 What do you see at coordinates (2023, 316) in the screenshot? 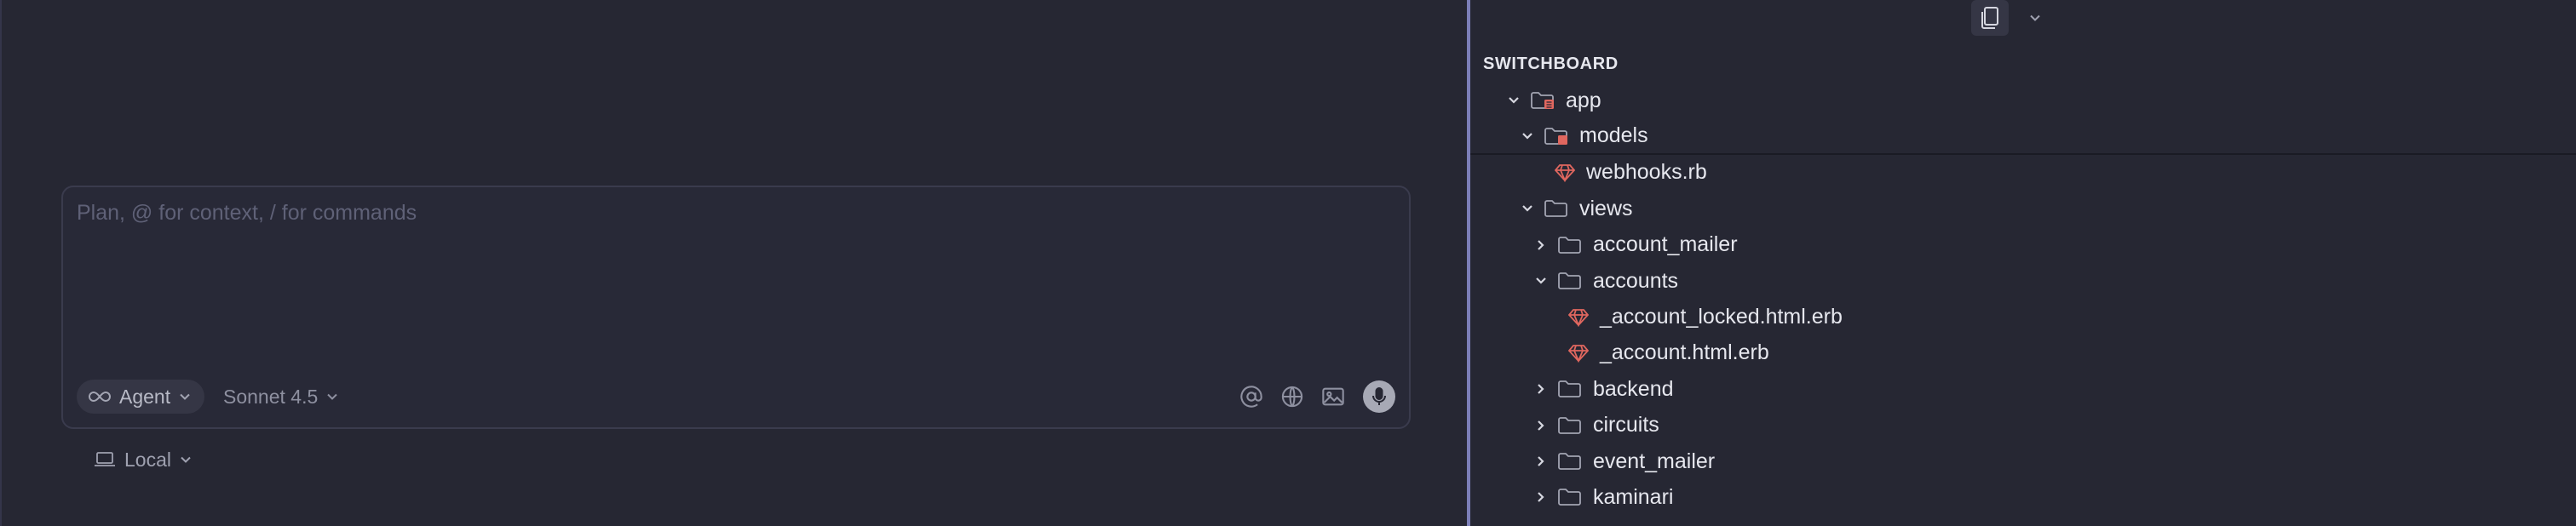
I see `tree-file-account-locked-erb: _account_locked.html.erb` at bounding box center [2023, 316].